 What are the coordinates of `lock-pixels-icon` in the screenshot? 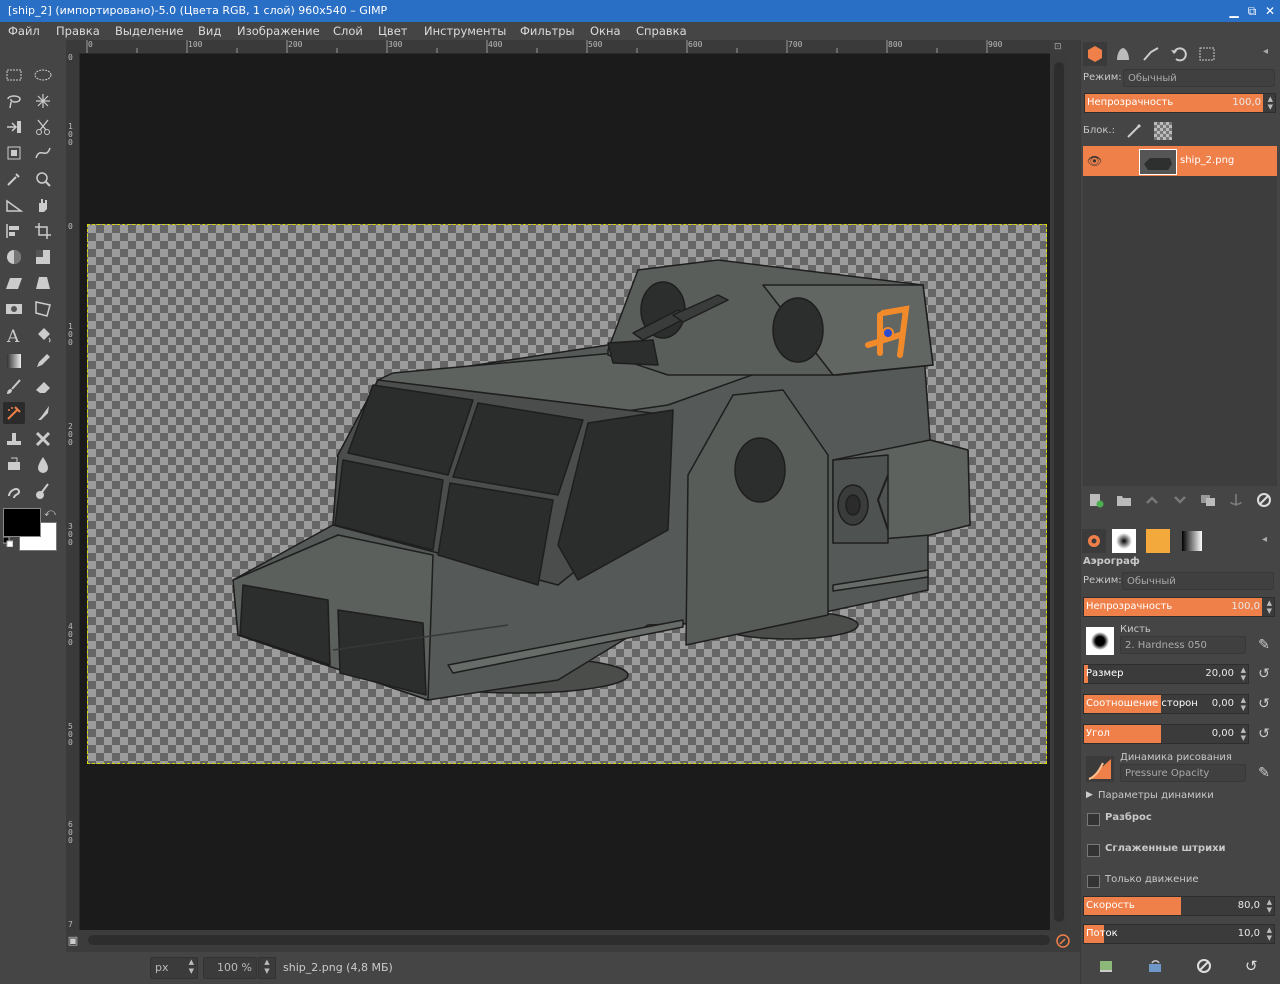 It's located at (1134, 131).